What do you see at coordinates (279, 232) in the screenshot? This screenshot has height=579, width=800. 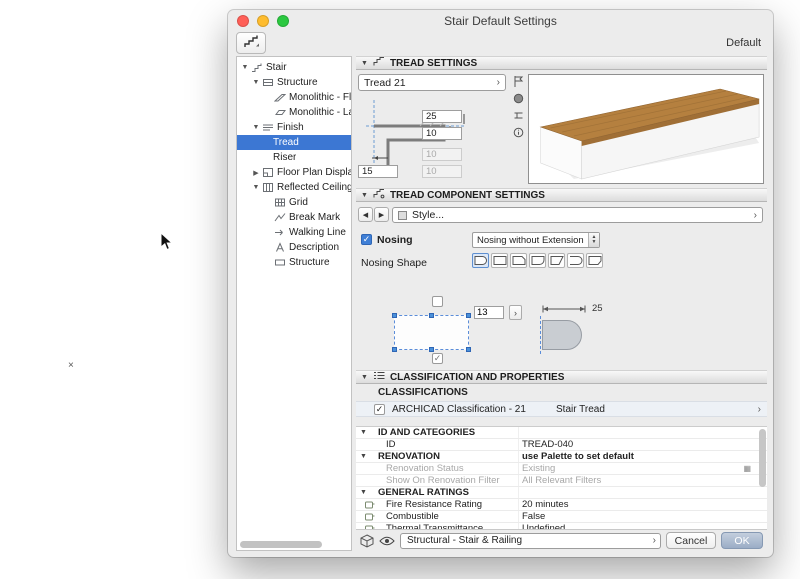 I see `walking-line-icon` at bounding box center [279, 232].